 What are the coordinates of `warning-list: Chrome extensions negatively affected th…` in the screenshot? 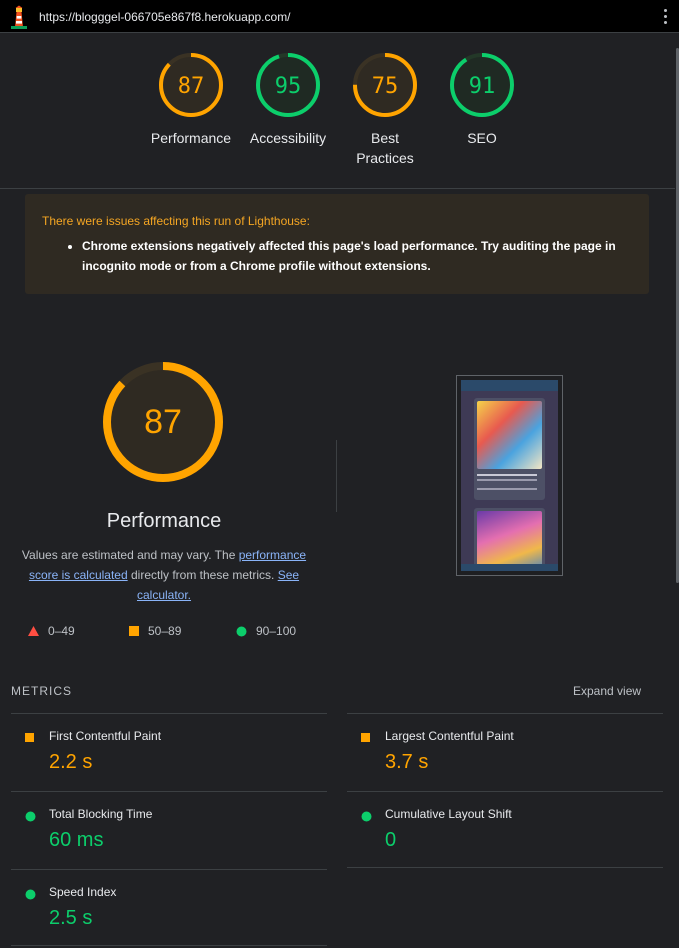 It's located at (337, 256).